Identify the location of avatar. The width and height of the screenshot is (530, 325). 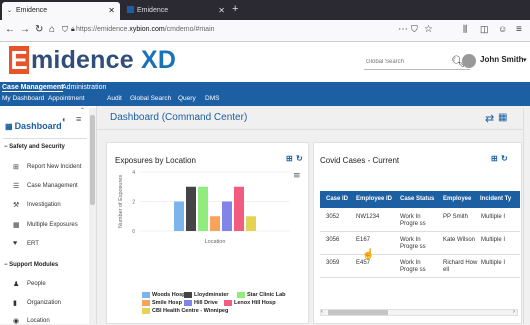
(469, 61).